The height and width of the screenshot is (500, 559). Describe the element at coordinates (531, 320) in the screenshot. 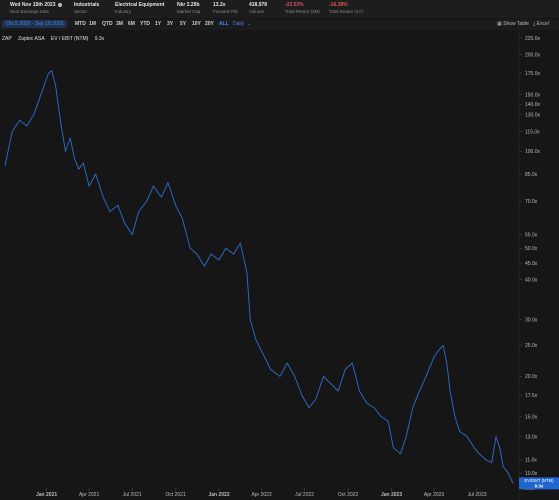

I see `y-tick-label: 30.0x` at that location.